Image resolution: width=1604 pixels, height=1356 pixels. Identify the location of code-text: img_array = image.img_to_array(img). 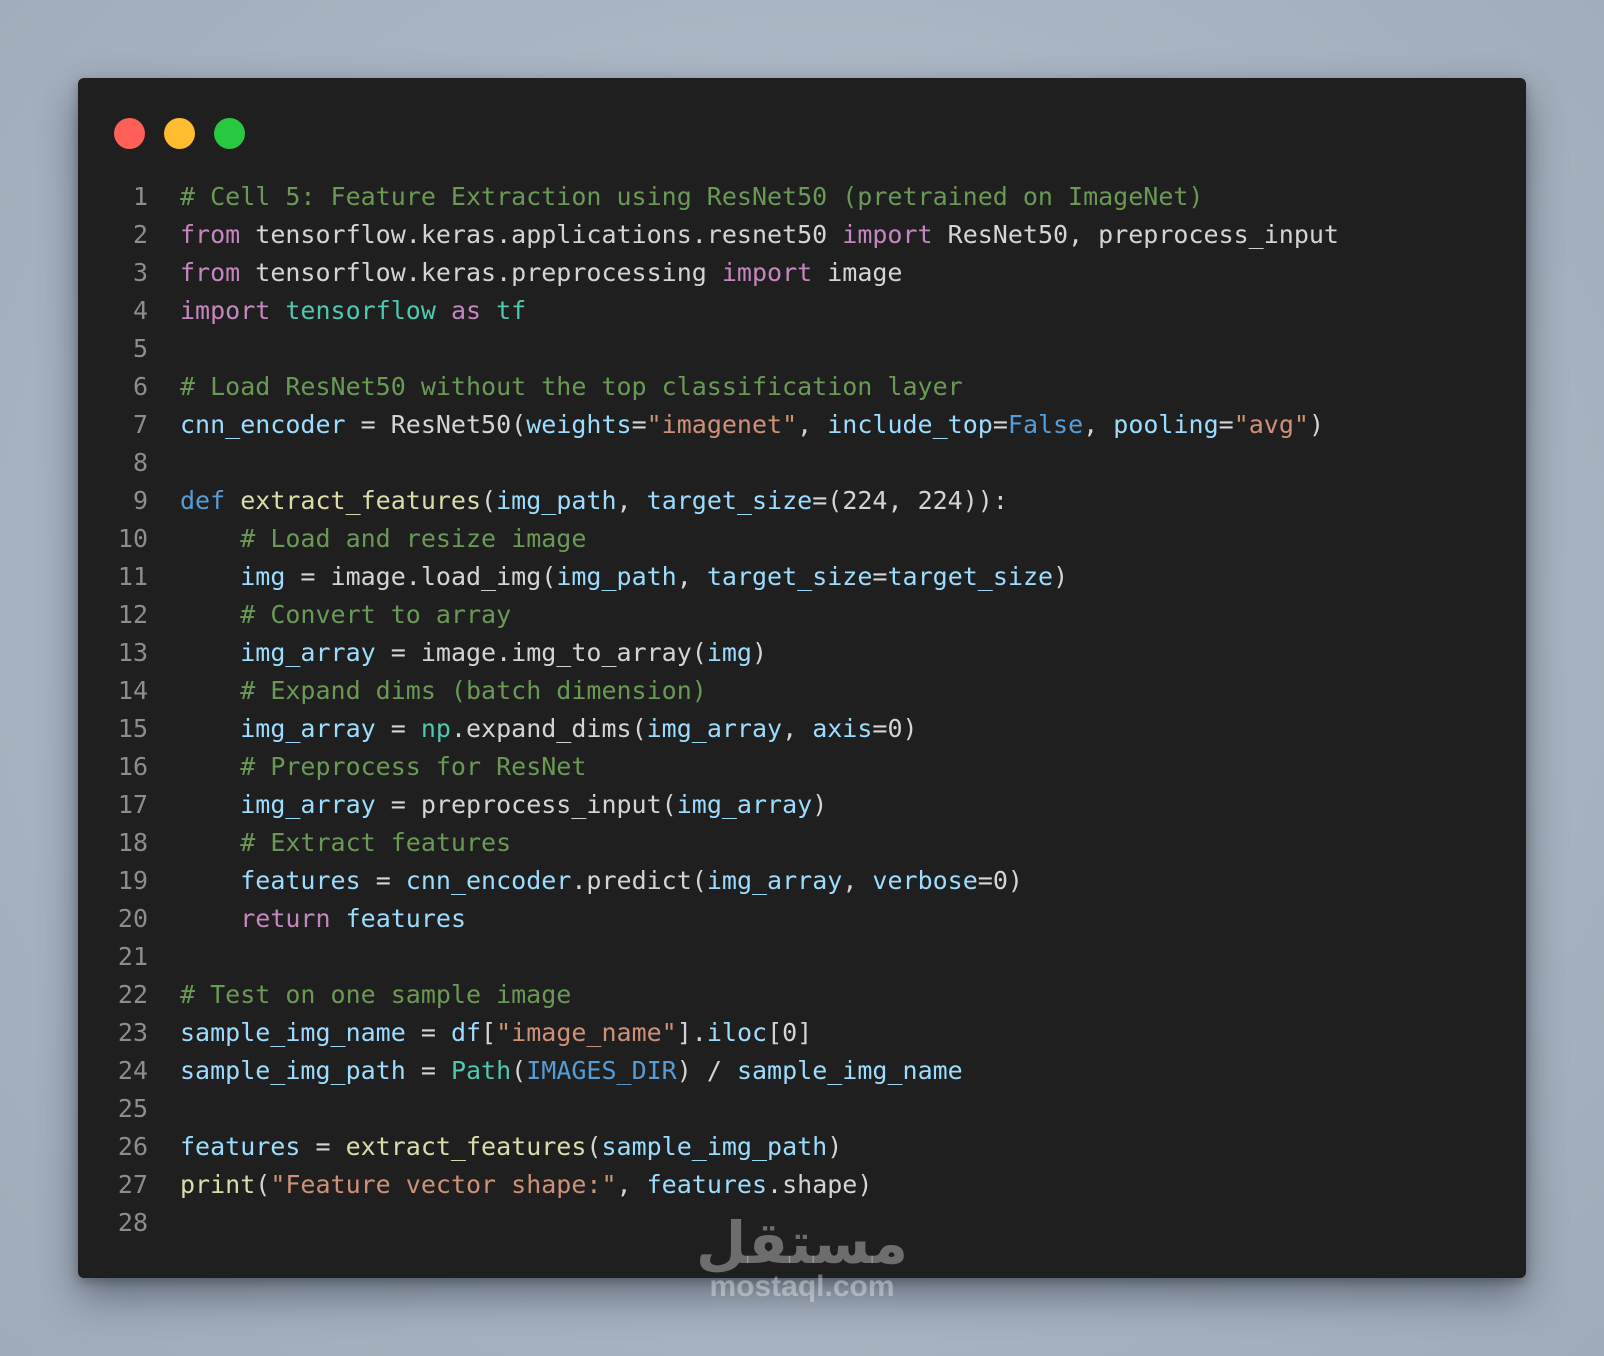
(457, 653).